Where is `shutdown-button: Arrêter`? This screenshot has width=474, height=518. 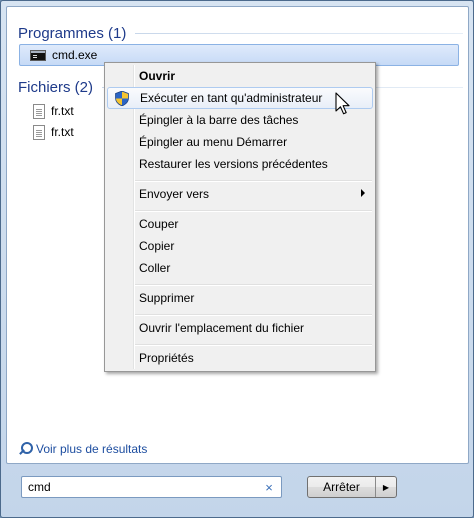 shutdown-button: Arrêter is located at coordinates (342, 487).